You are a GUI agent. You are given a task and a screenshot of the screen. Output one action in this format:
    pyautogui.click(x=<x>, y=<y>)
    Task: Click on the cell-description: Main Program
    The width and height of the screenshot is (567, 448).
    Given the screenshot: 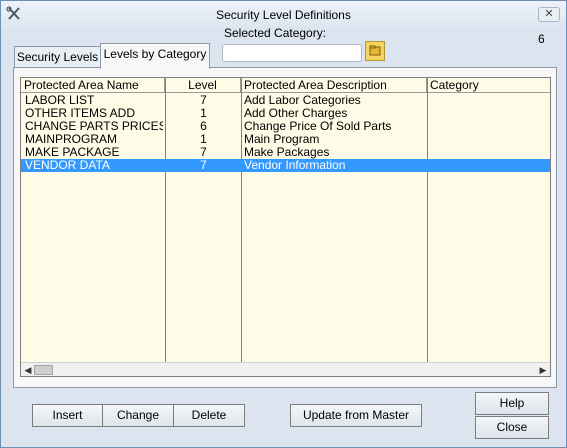 What is the action you would take?
    pyautogui.click(x=282, y=139)
    